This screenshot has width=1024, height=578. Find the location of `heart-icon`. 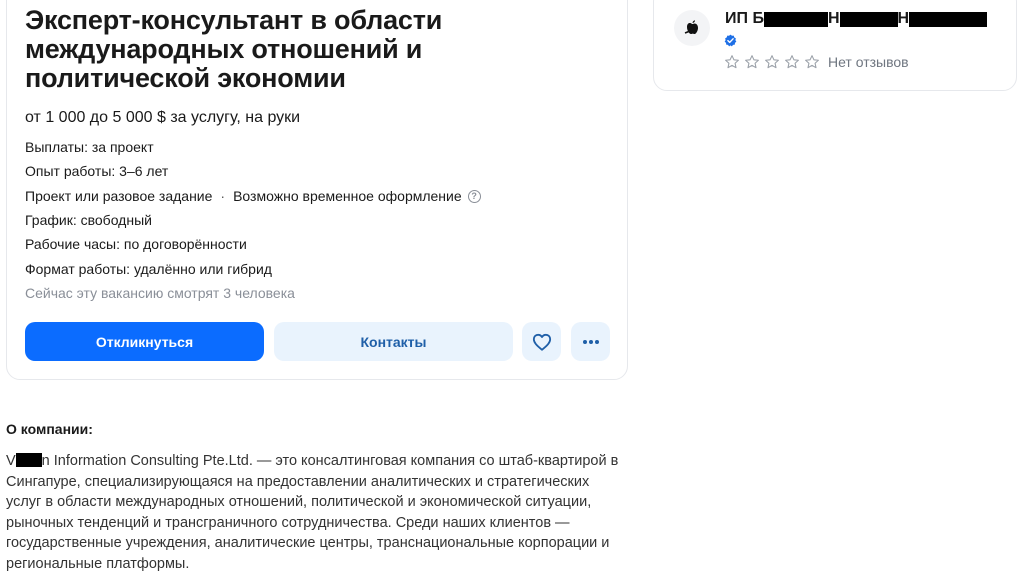

heart-icon is located at coordinates (541, 342).